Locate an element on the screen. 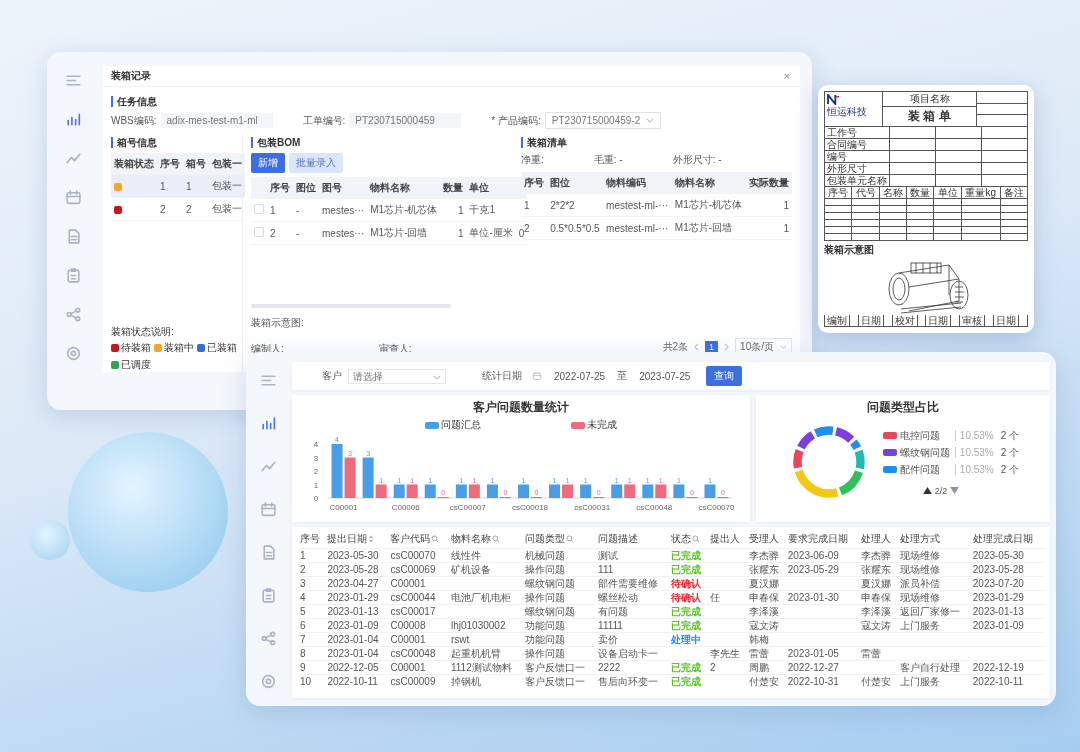  table-cell: 2023-01-13 is located at coordinates (998, 611).